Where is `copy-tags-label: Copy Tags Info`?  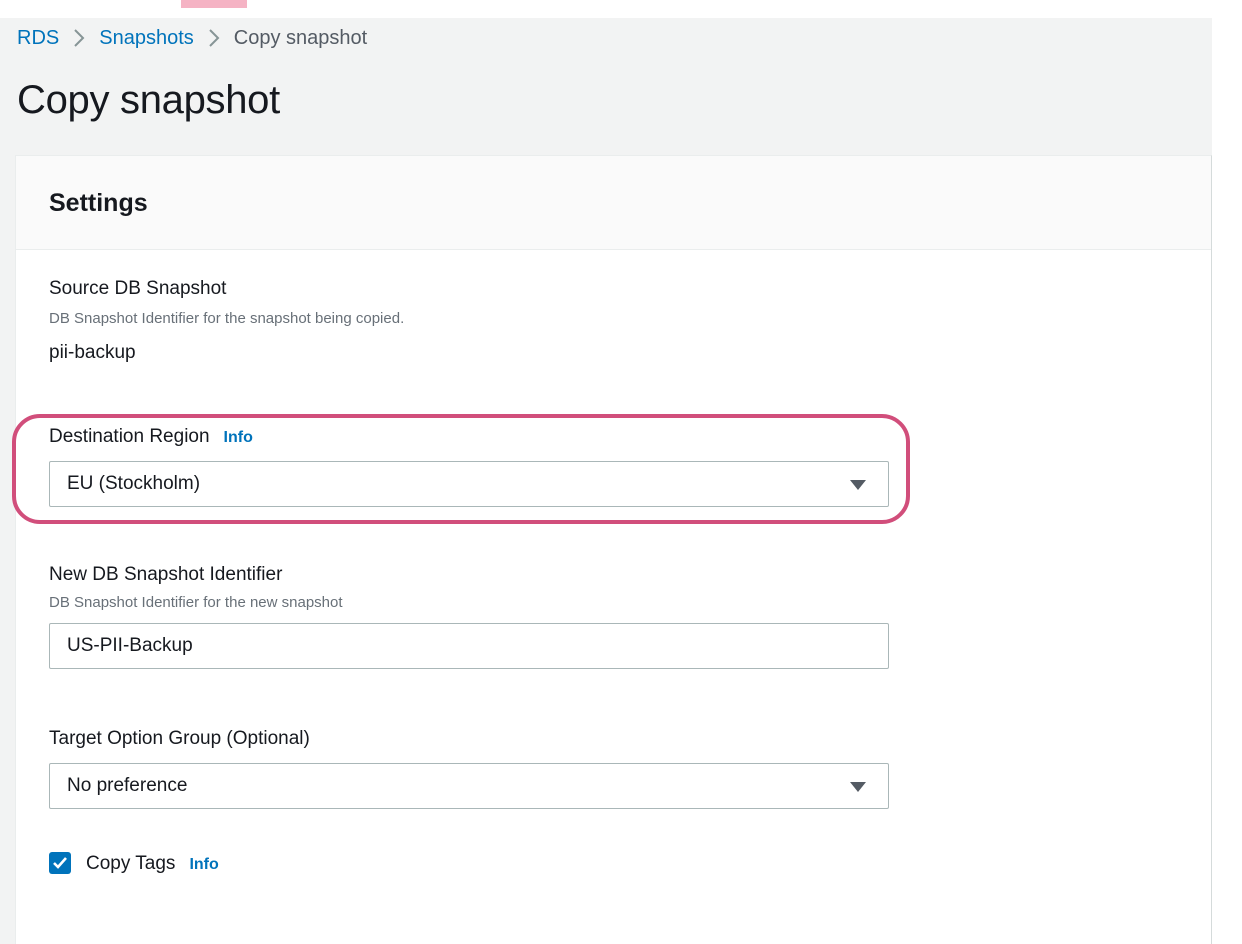
copy-tags-label: Copy Tags Info is located at coordinates (152, 864).